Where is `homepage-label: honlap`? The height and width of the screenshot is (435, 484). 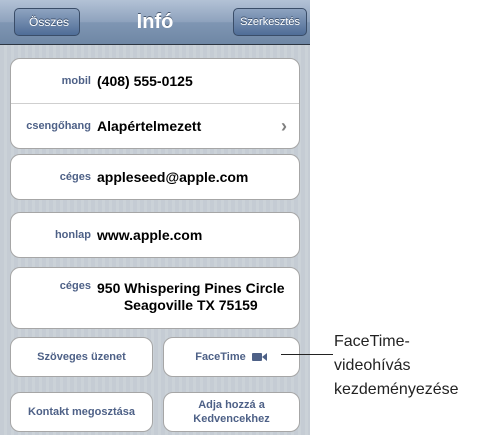 homepage-label: honlap is located at coordinates (72, 235).